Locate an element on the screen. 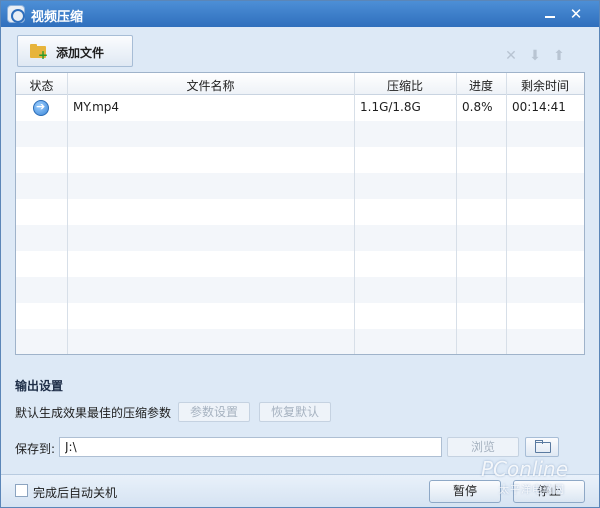 The image size is (600, 508). save-path-input is located at coordinates (250, 447).